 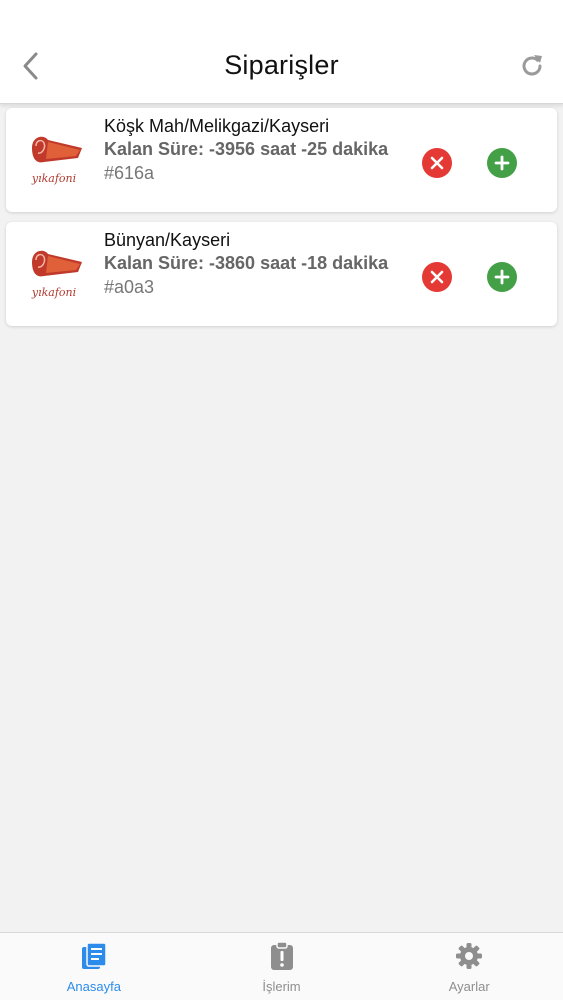 I want to click on order-address: Bünyan/Kayseri, so click(x=167, y=240).